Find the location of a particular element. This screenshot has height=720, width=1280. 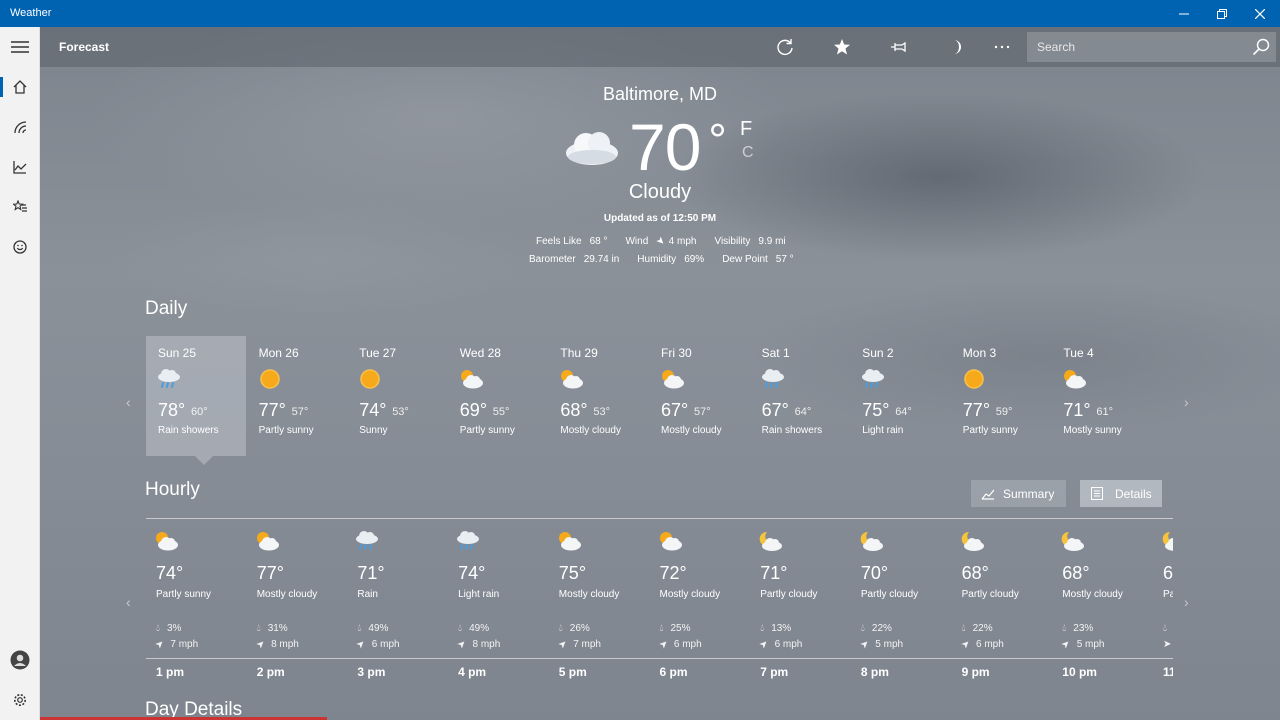

hamburger-menu-button is located at coordinates (20, 47).